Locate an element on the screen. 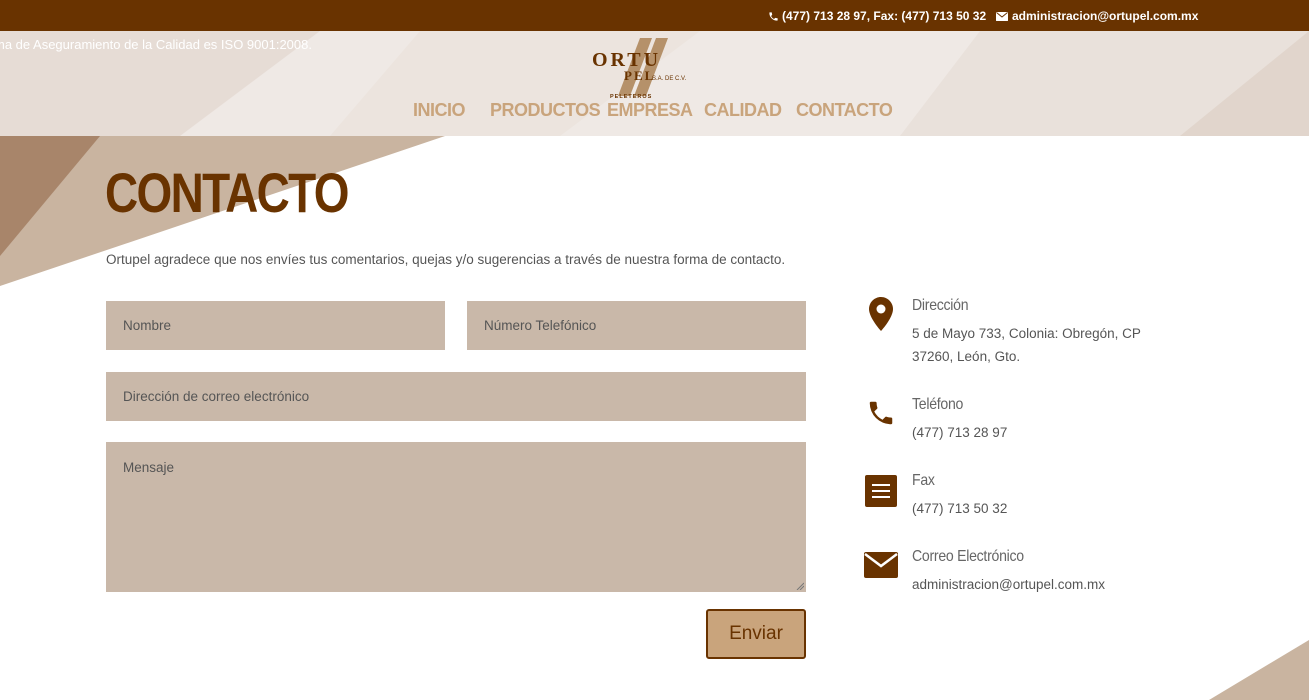 The image size is (1309, 700). nav-item-empresa: EMPRESA is located at coordinates (650, 110).